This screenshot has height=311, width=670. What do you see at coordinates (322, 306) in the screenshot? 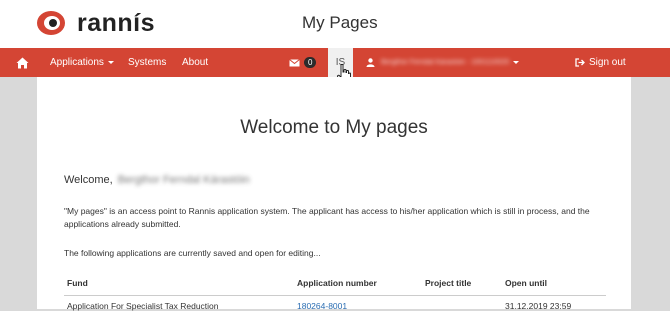
I see `application-number-link: 180264-8001` at bounding box center [322, 306].